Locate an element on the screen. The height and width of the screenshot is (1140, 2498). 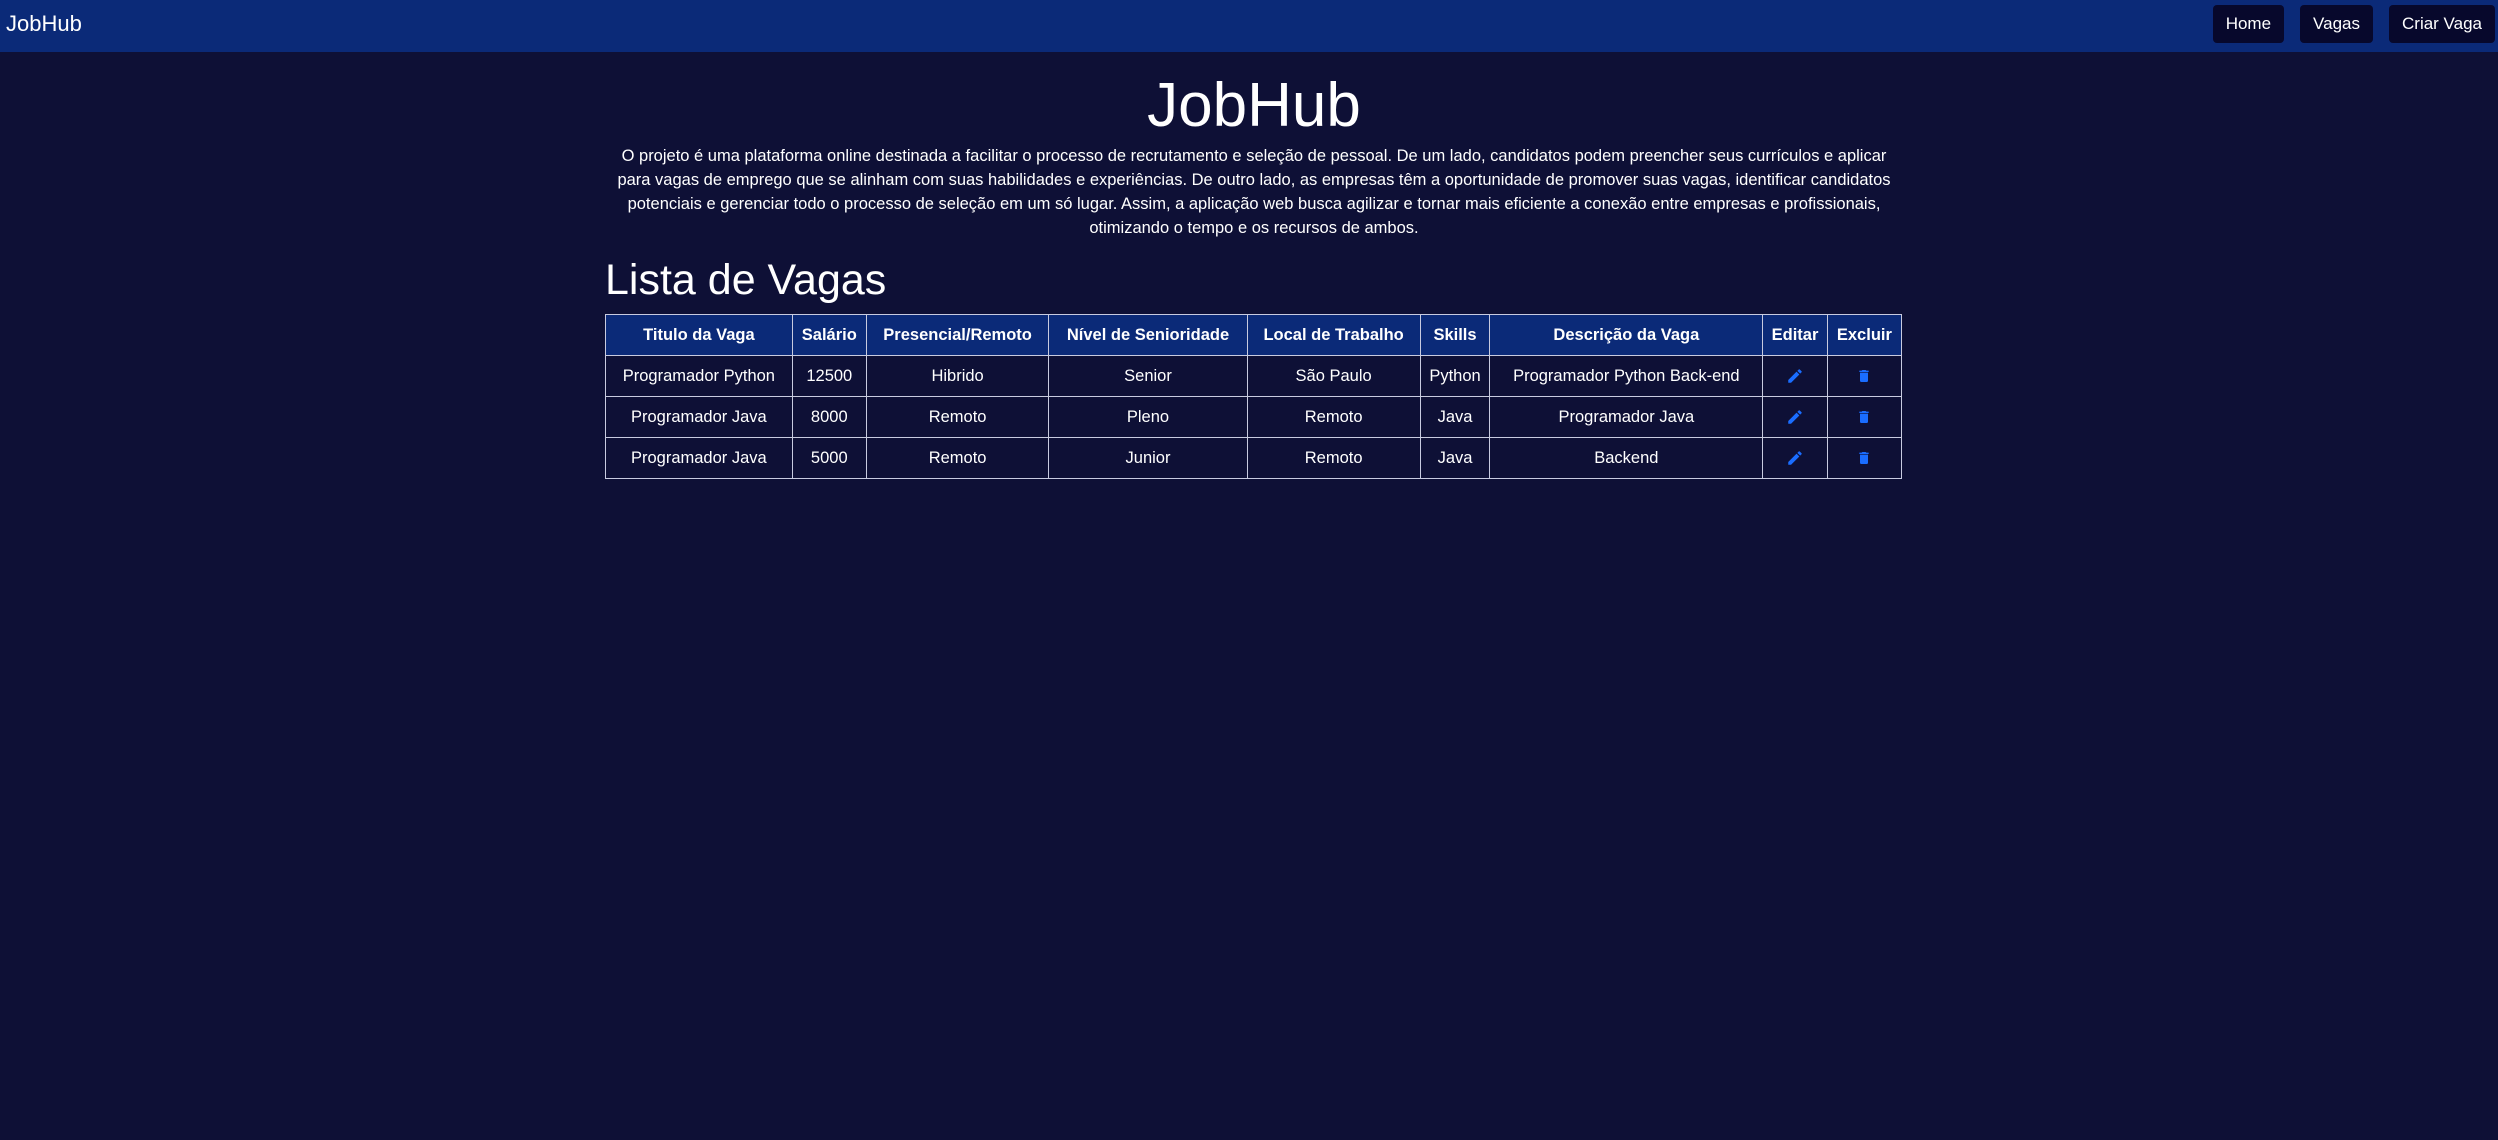
nav-vagas-button: Vagas is located at coordinates (2336, 24).